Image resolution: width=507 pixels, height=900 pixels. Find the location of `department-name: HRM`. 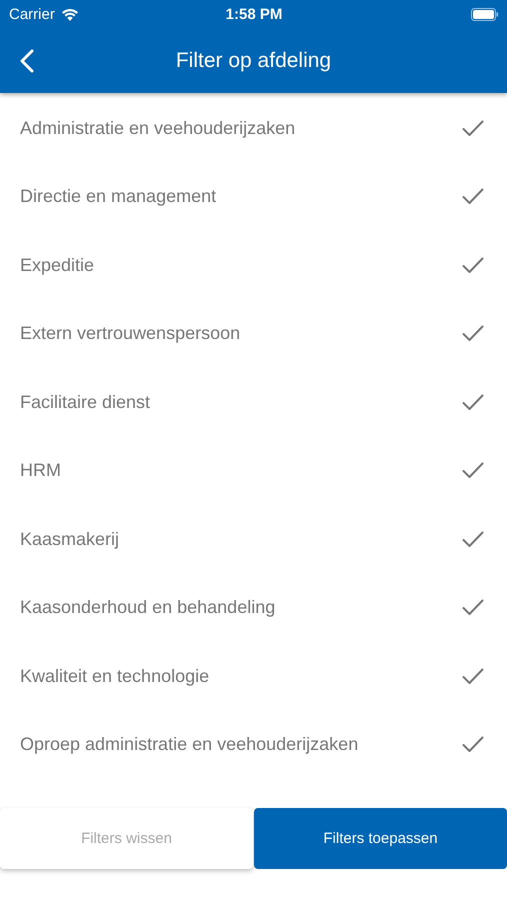

department-name: HRM is located at coordinates (40, 471).